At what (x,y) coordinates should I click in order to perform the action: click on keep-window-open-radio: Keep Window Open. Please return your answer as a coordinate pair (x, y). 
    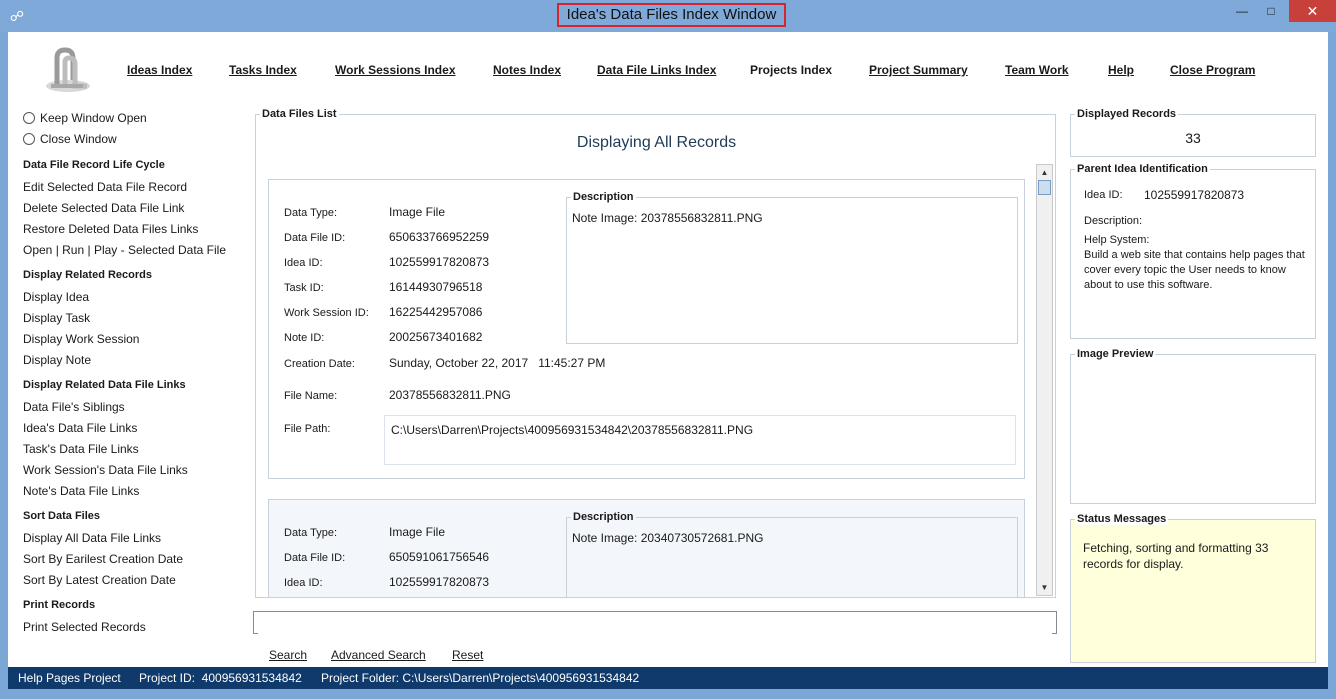
    Looking at the image, I should click on (85, 118).